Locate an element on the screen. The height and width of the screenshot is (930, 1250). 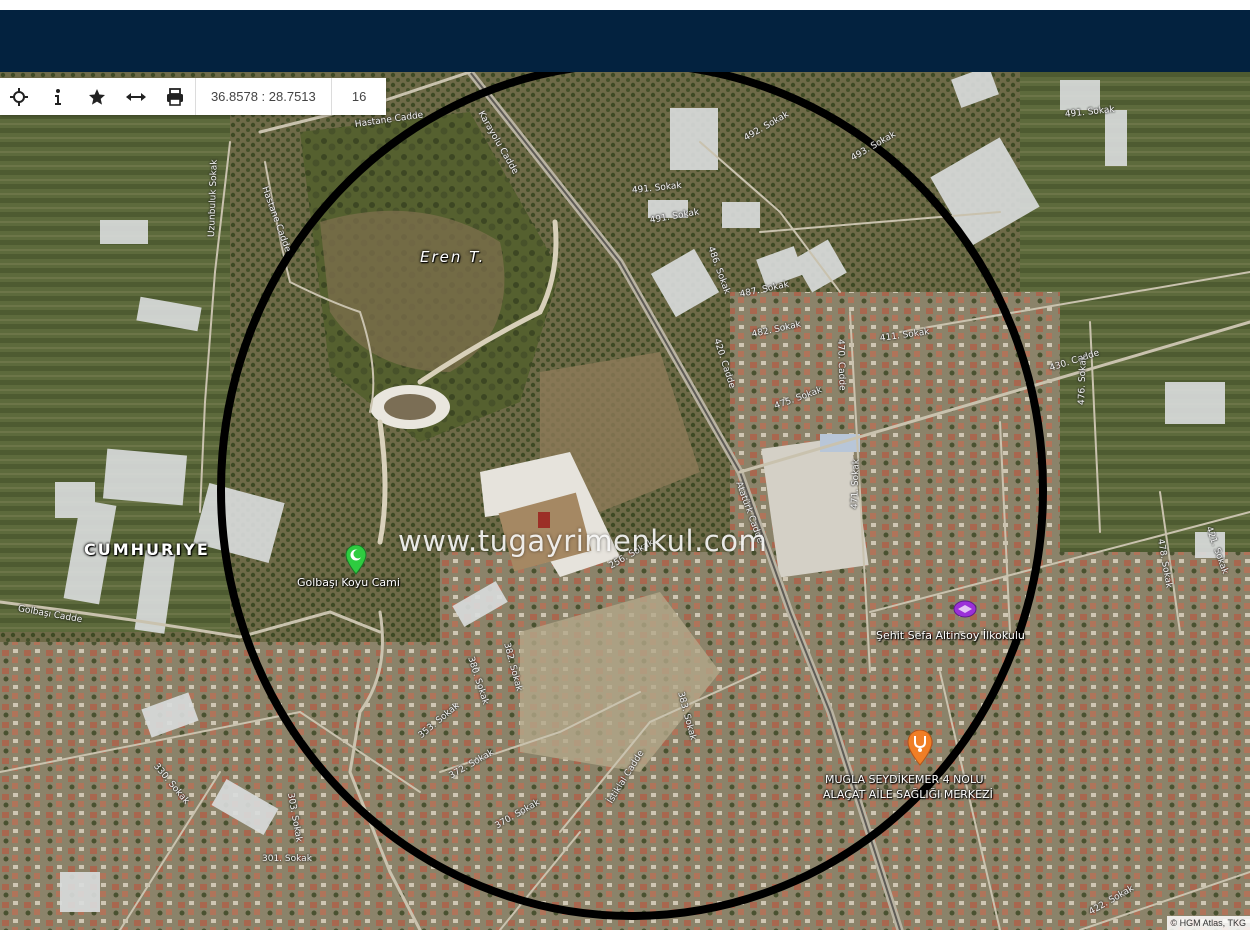
locate-button is located at coordinates (19, 96).